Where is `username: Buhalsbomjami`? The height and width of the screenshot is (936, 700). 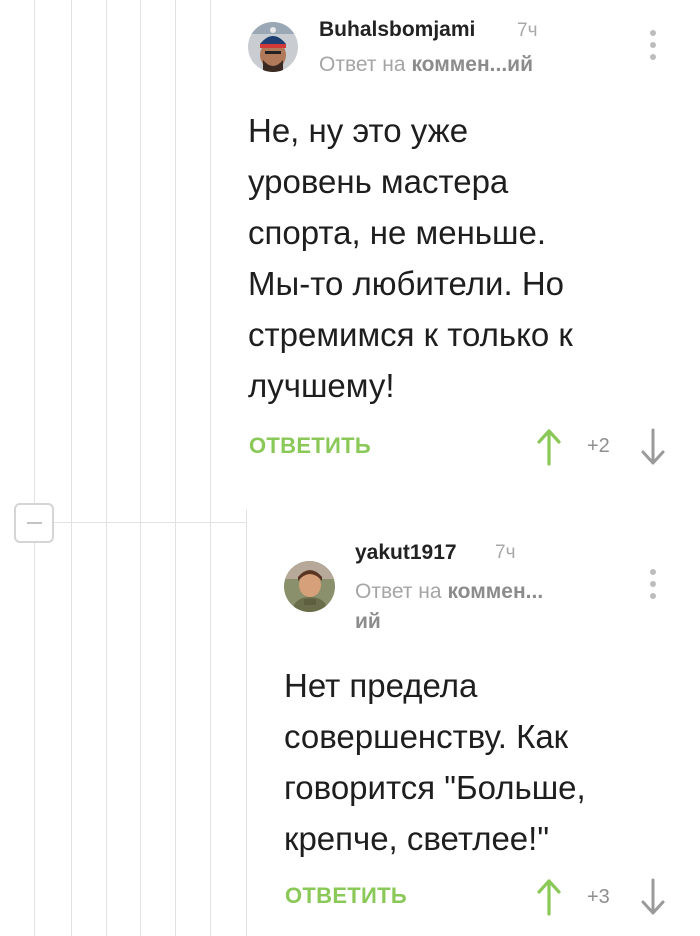 username: Buhalsbomjami is located at coordinates (397, 30).